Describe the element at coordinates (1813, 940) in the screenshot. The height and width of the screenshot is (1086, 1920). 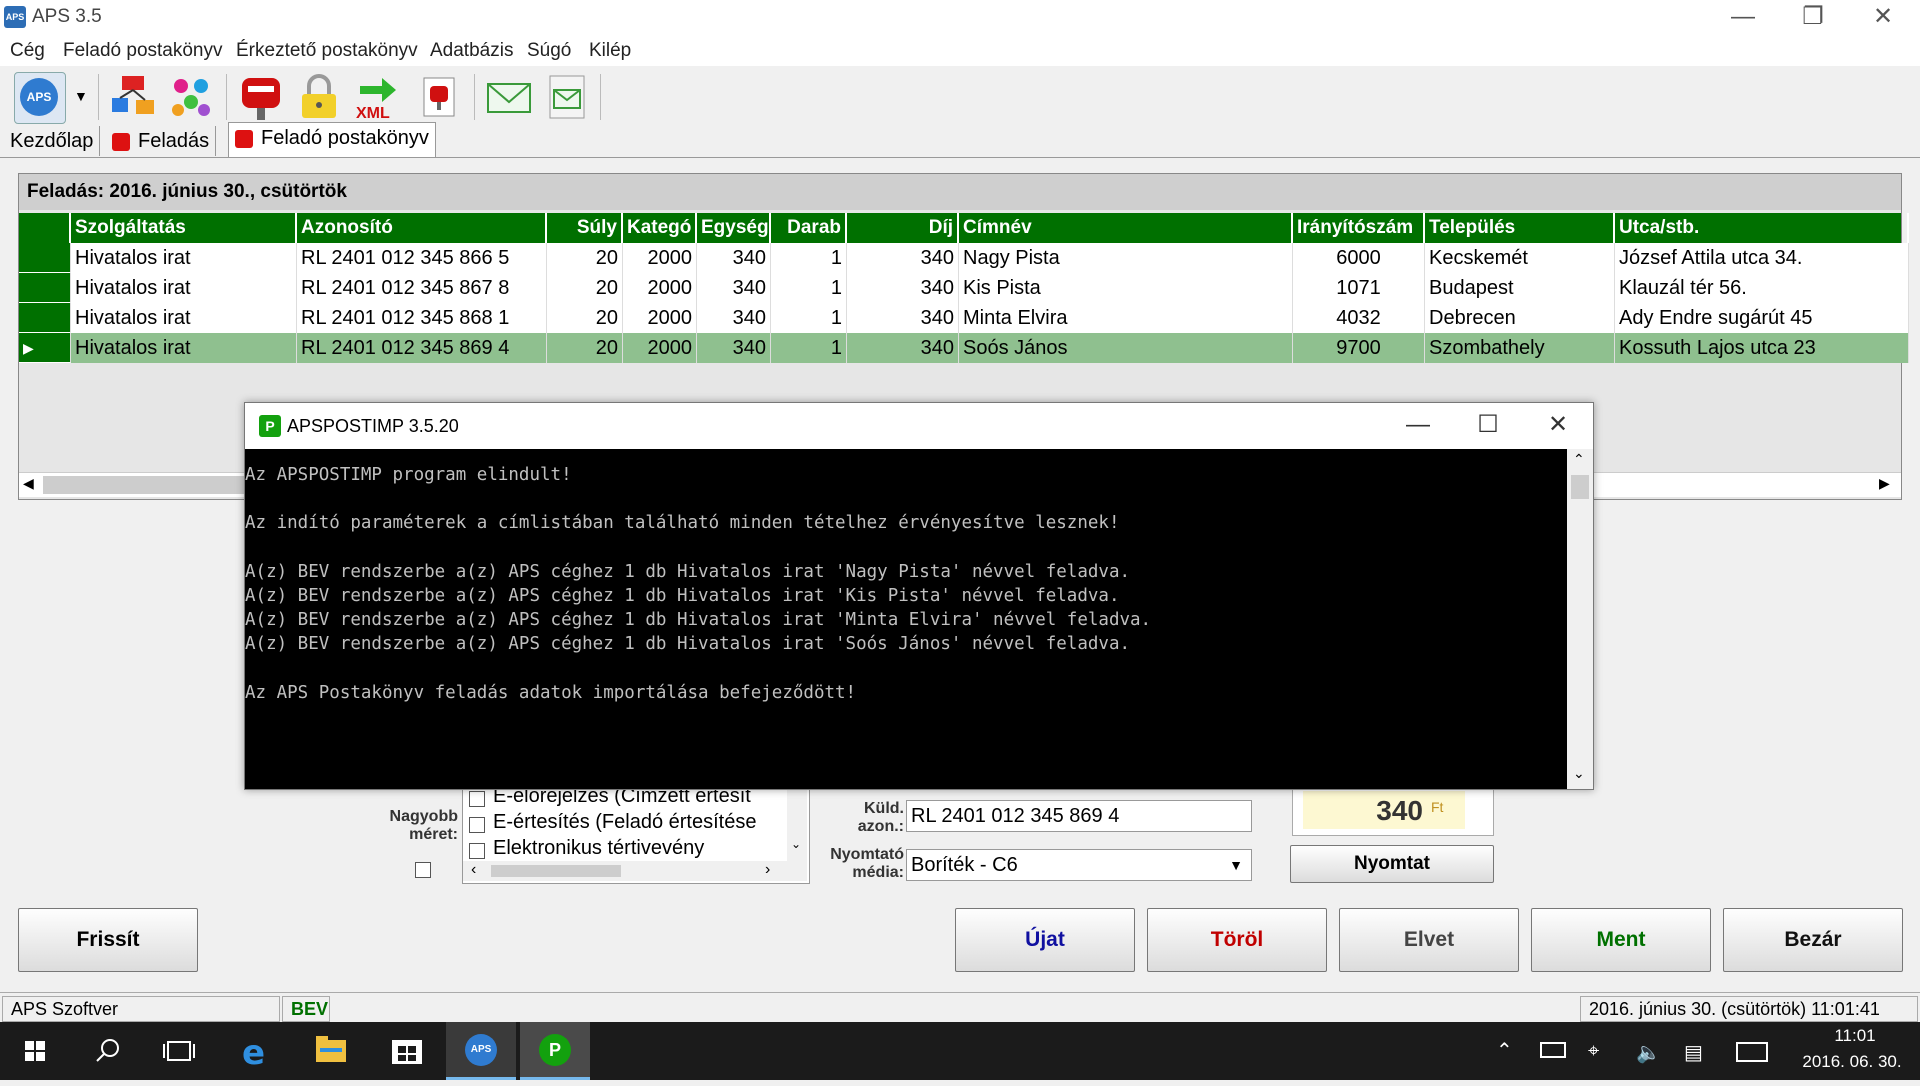
I see `bezar-button: Bezár` at that location.